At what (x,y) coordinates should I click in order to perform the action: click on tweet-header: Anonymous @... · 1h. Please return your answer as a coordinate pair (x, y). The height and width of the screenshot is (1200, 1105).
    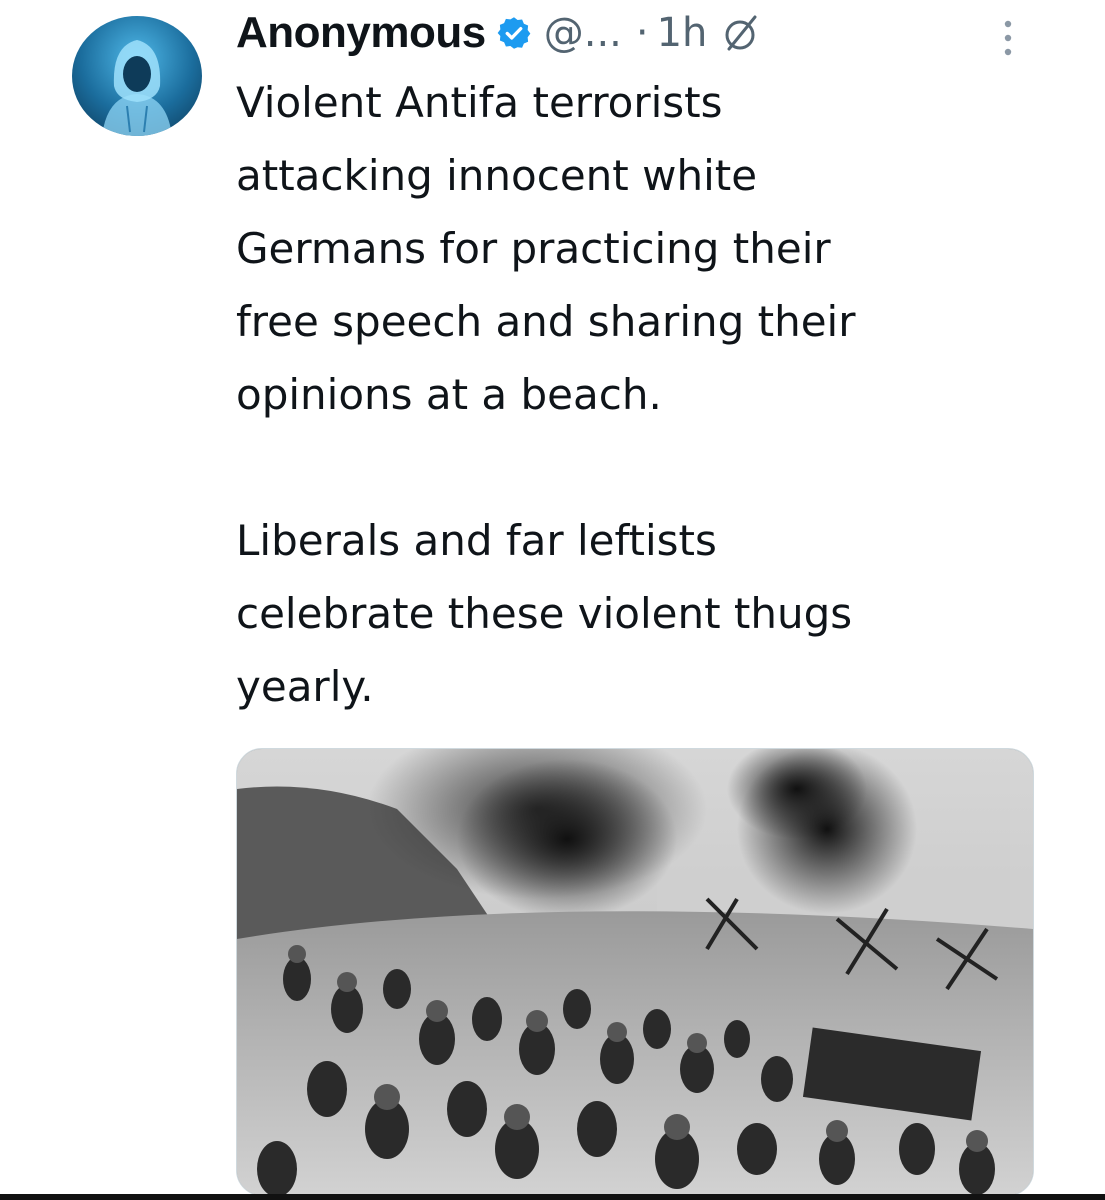
    Looking at the image, I should click on (636, 33).